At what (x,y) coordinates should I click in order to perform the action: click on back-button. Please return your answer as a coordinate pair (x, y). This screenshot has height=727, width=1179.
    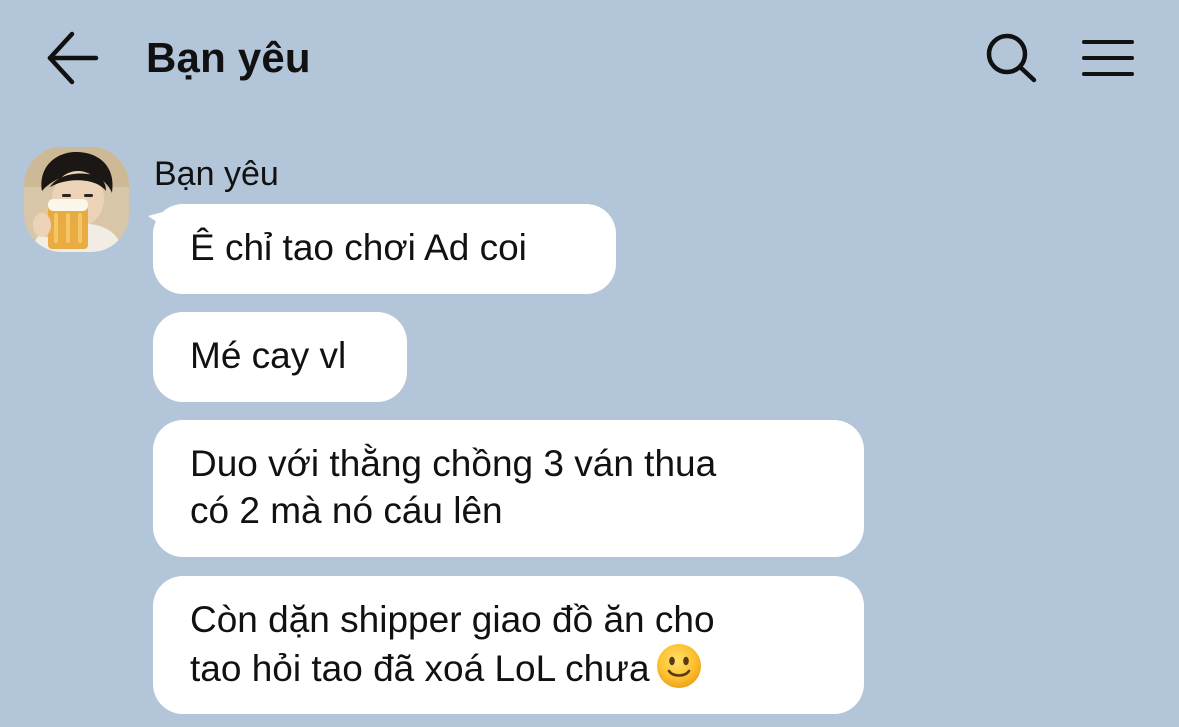
    Looking at the image, I should click on (72, 58).